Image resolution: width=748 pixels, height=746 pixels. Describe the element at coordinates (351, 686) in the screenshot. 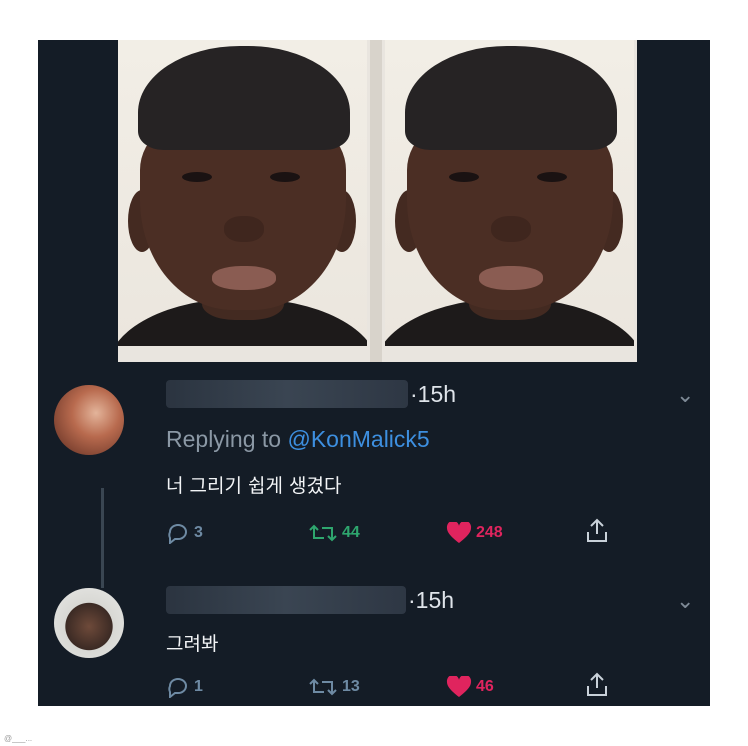

I see `retweet-count: 13` at that location.